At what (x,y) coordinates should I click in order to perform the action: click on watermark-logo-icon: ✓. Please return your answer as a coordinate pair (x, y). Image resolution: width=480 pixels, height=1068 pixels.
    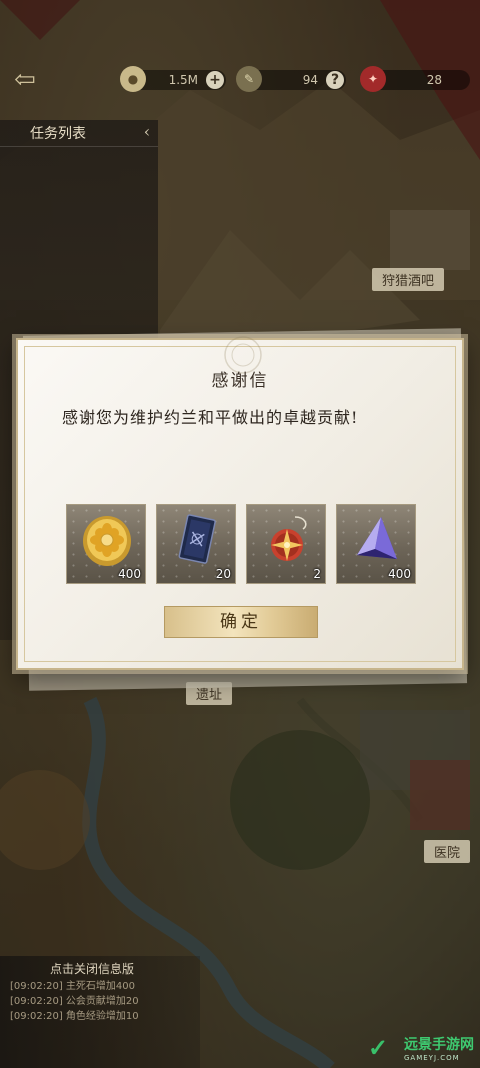
    Looking at the image, I should click on (378, 1047).